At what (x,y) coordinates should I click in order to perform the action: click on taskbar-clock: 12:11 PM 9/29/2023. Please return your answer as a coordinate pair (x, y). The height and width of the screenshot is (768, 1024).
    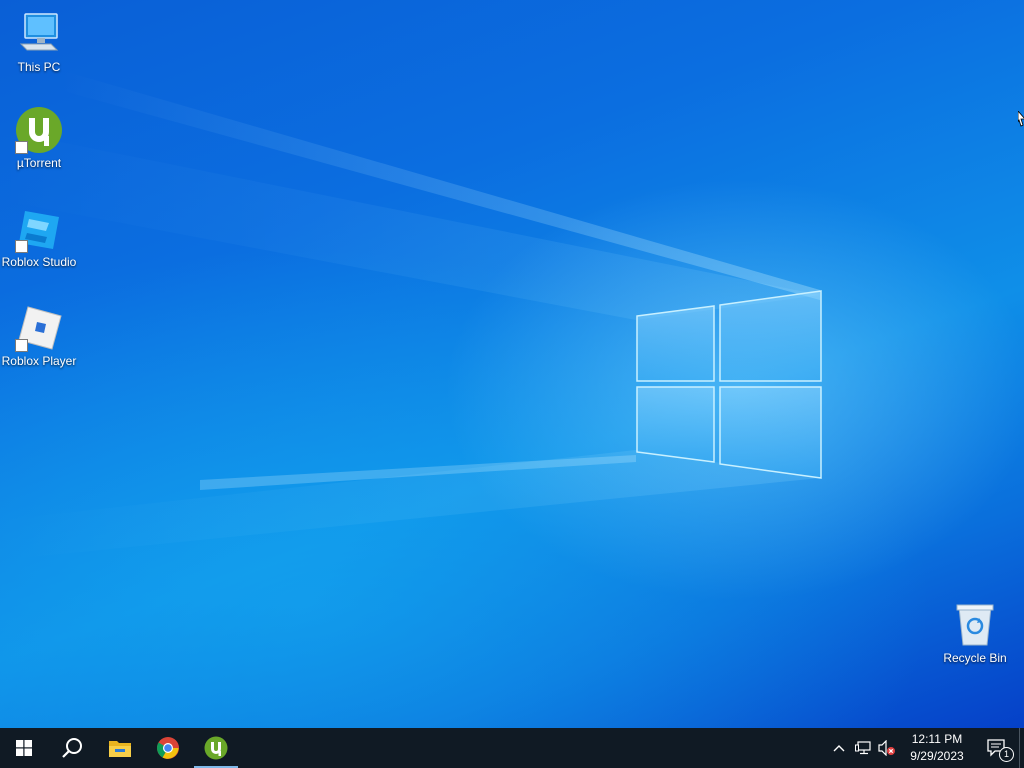
    Looking at the image, I should click on (937, 748).